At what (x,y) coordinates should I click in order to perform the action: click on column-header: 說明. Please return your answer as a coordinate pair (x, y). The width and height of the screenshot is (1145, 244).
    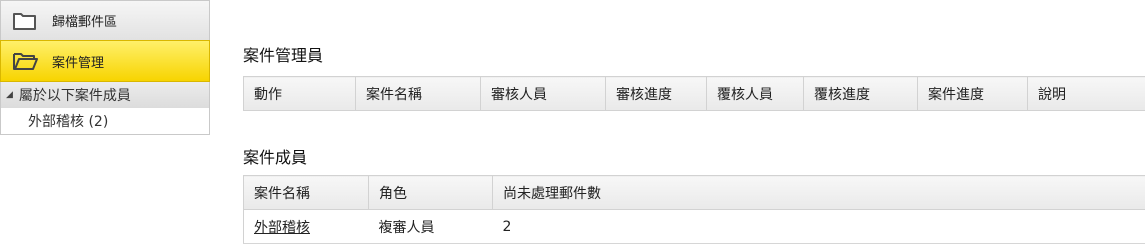
    Looking at the image, I should click on (1086, 93).